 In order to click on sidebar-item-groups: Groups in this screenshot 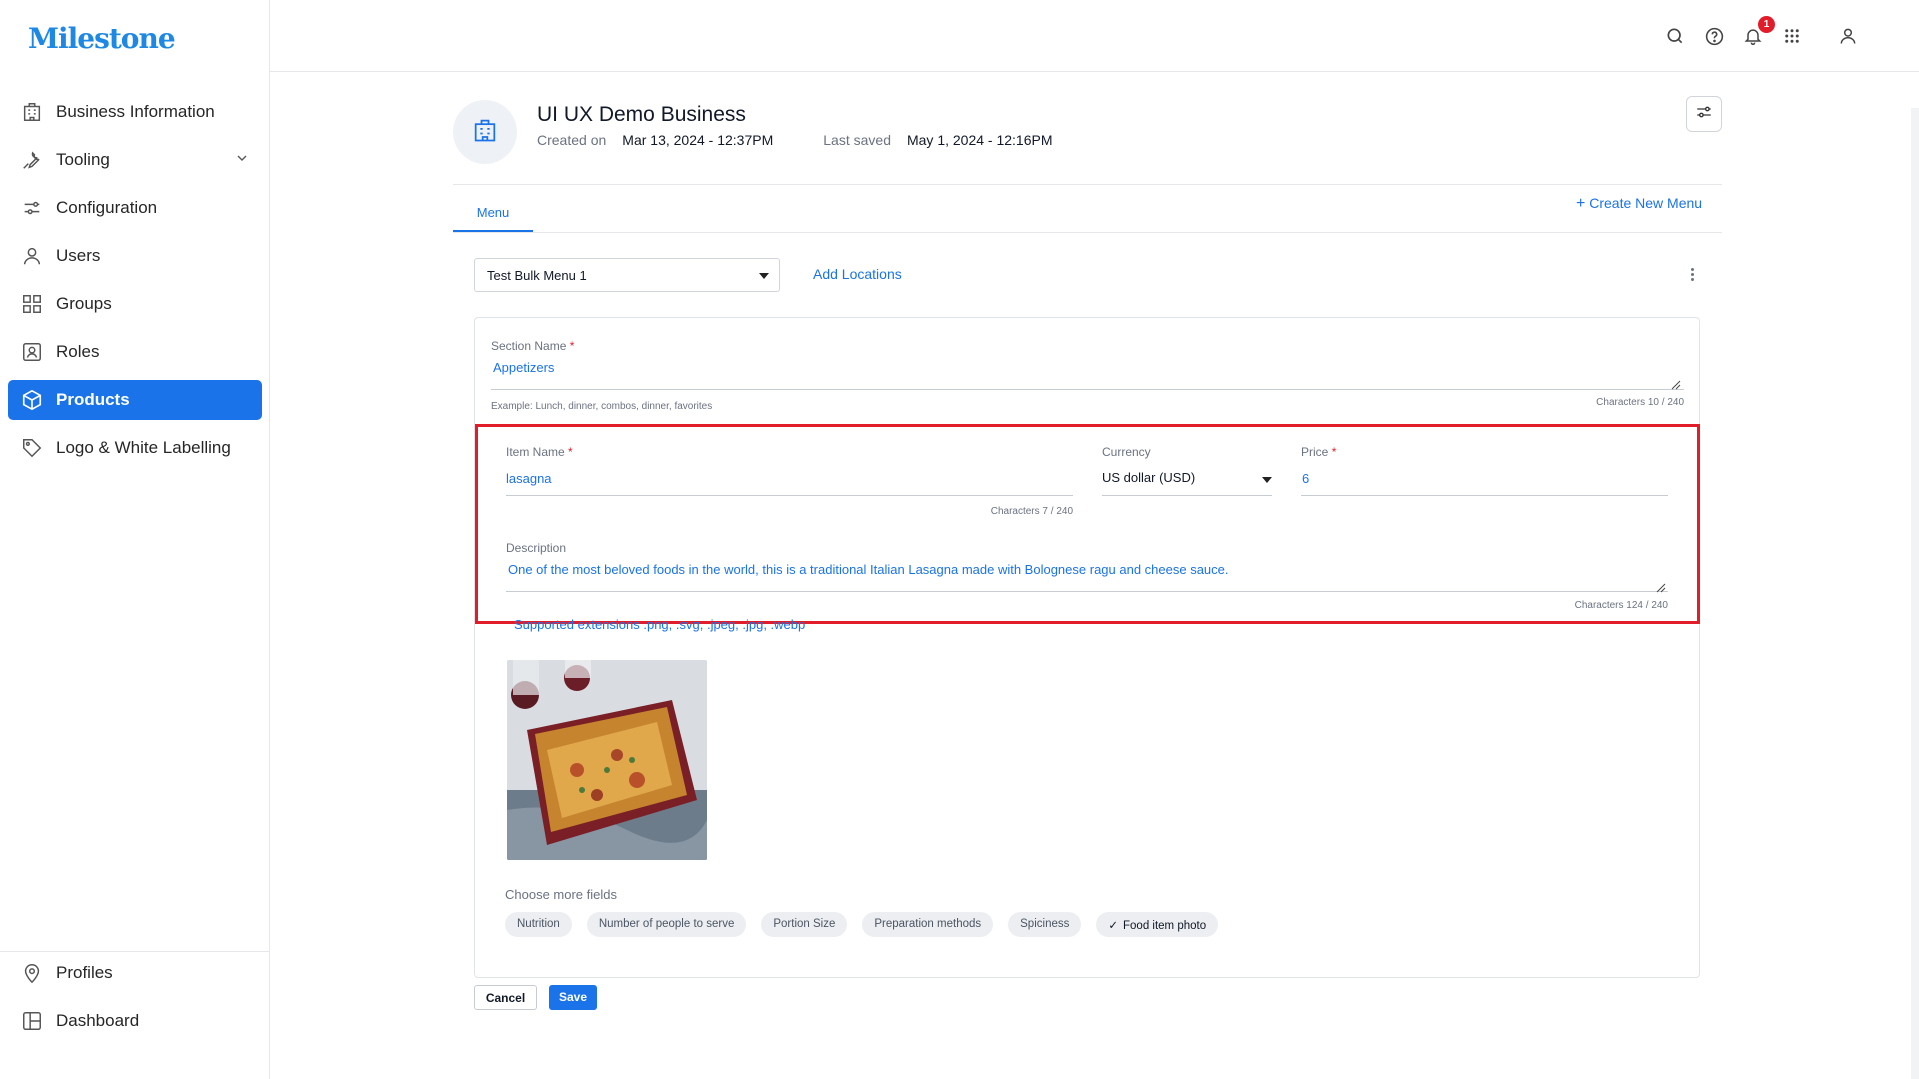, I will do `click(135, 304)`.